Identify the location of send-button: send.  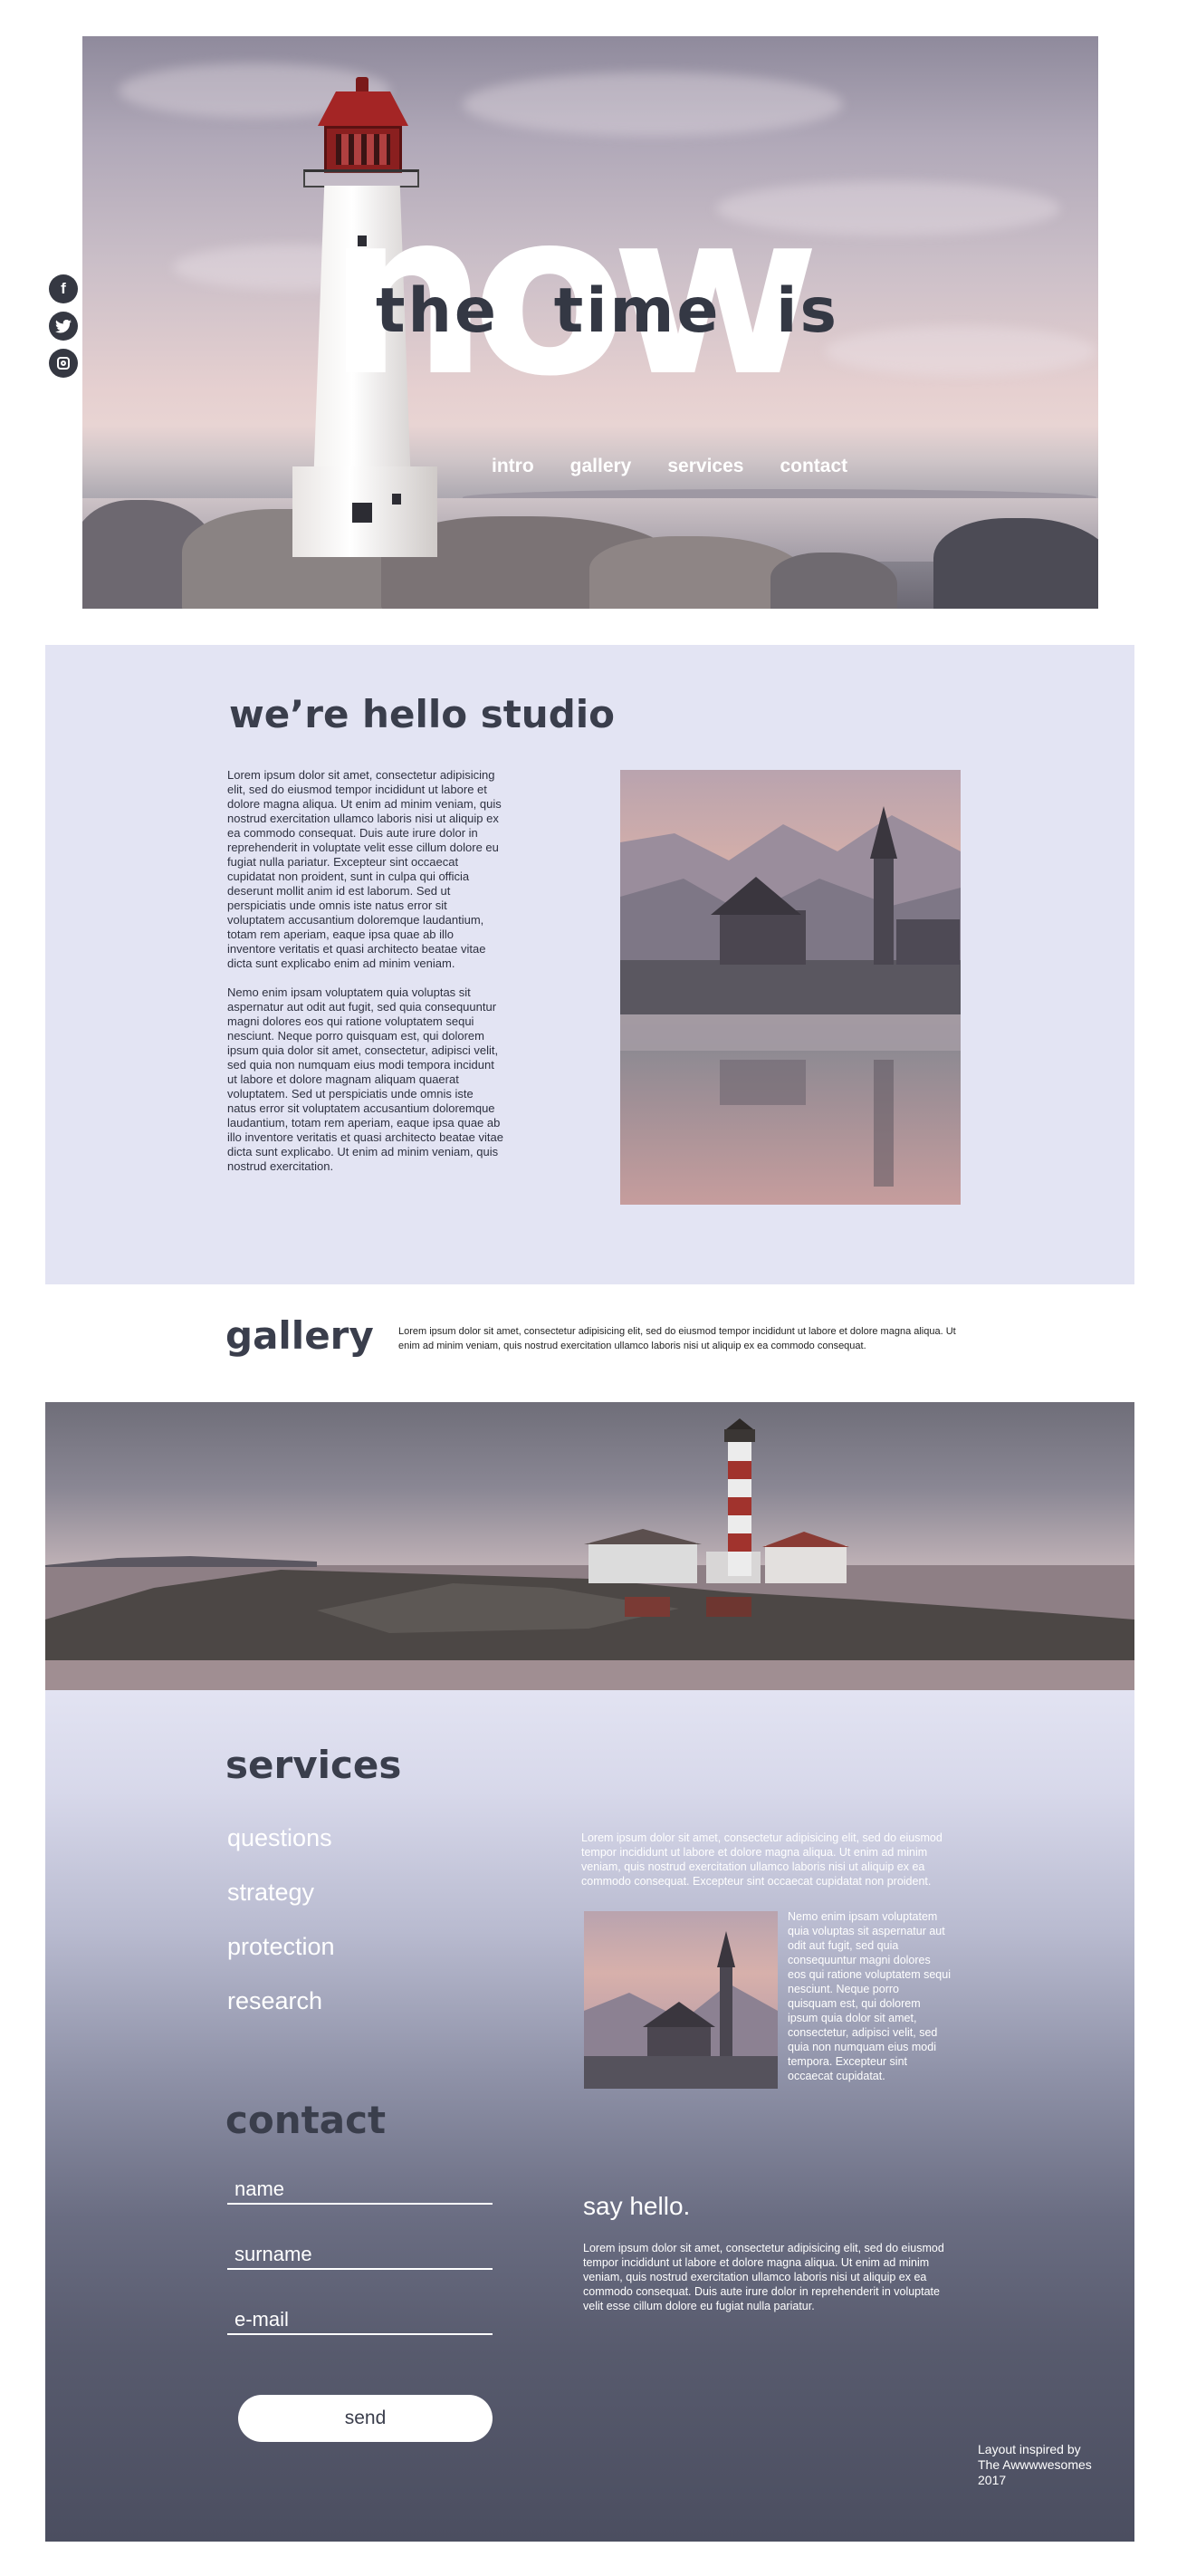
(365, 2418).